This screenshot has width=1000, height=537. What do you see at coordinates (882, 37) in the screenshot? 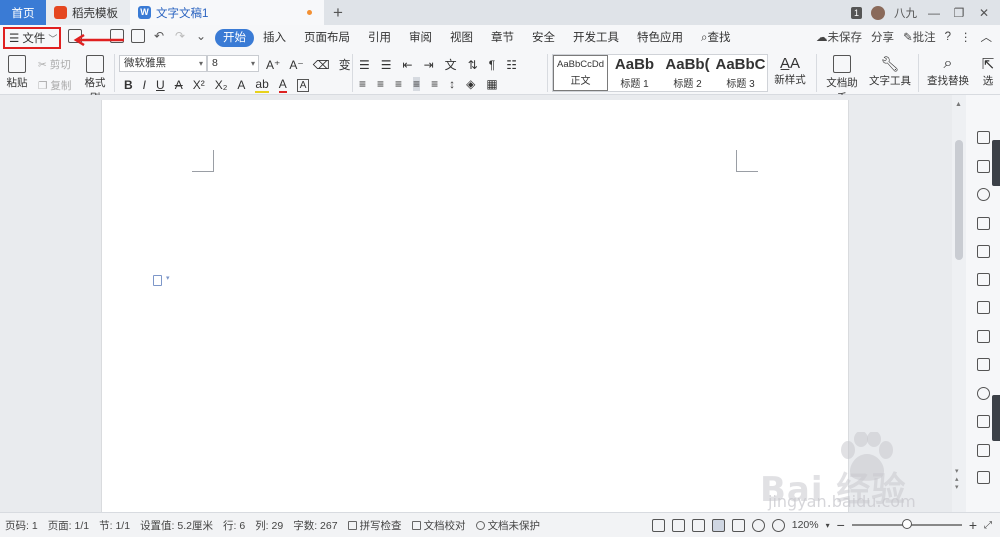
I see `share-button: 分享` at bounding box center [882, 37].